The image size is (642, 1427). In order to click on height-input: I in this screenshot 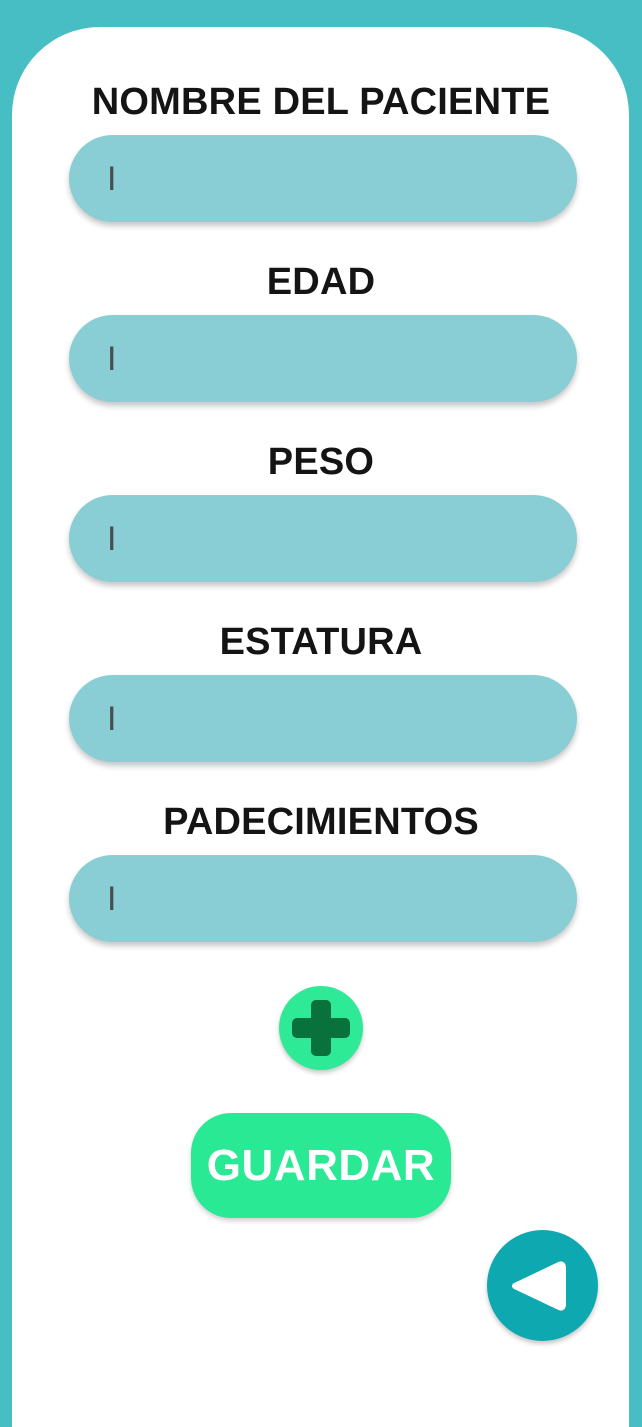, I will do `click(323, 718)`.